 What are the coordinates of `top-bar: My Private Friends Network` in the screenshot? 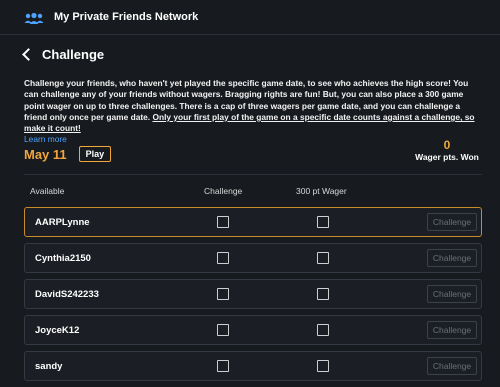 It's located at (250, 17).